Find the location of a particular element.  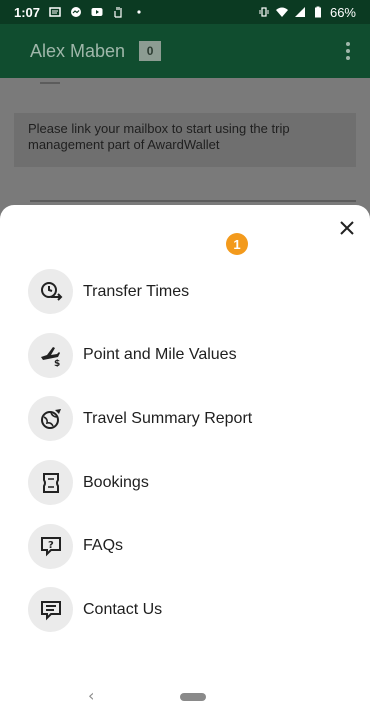

battery-icon is located at coordinates (318, 12).